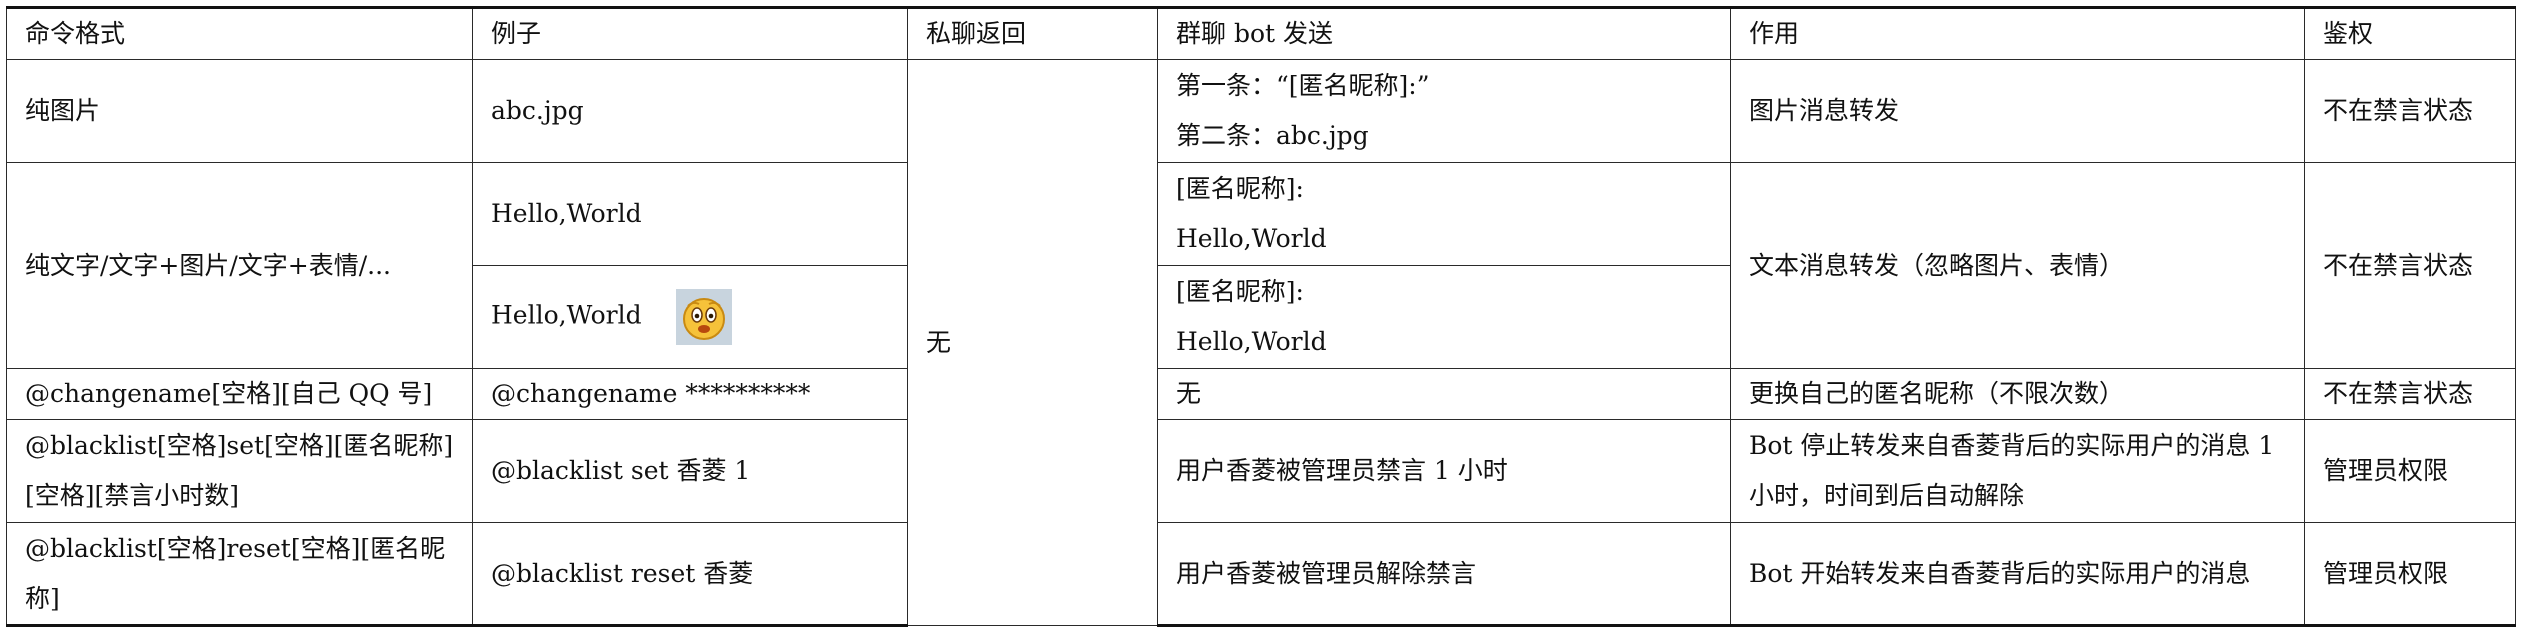 This screenshot has height=631, width=2521. What do you see at coordinates (2017, 471) in the screenshot?
I see `cell-effect: Bot 停止转发来自香菱背后的实际用户的消息 1 小时，时间到后自动解除` at bounding box center [2017, 471].